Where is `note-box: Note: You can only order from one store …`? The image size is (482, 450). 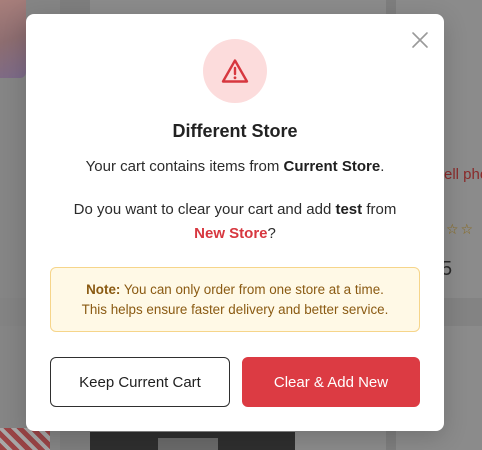 note-box: Note: You can only order from one store … is located at coordinates (235, 299).